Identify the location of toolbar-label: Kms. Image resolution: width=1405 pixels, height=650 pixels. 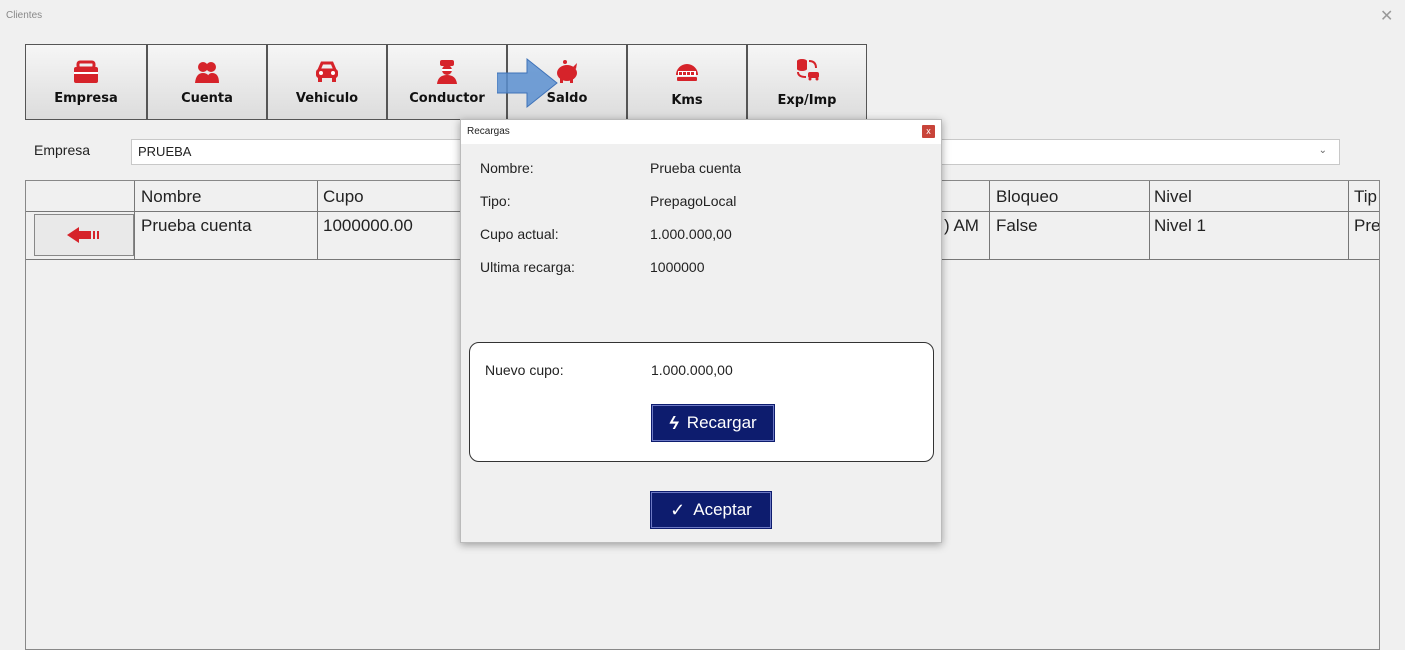
(687, 100).